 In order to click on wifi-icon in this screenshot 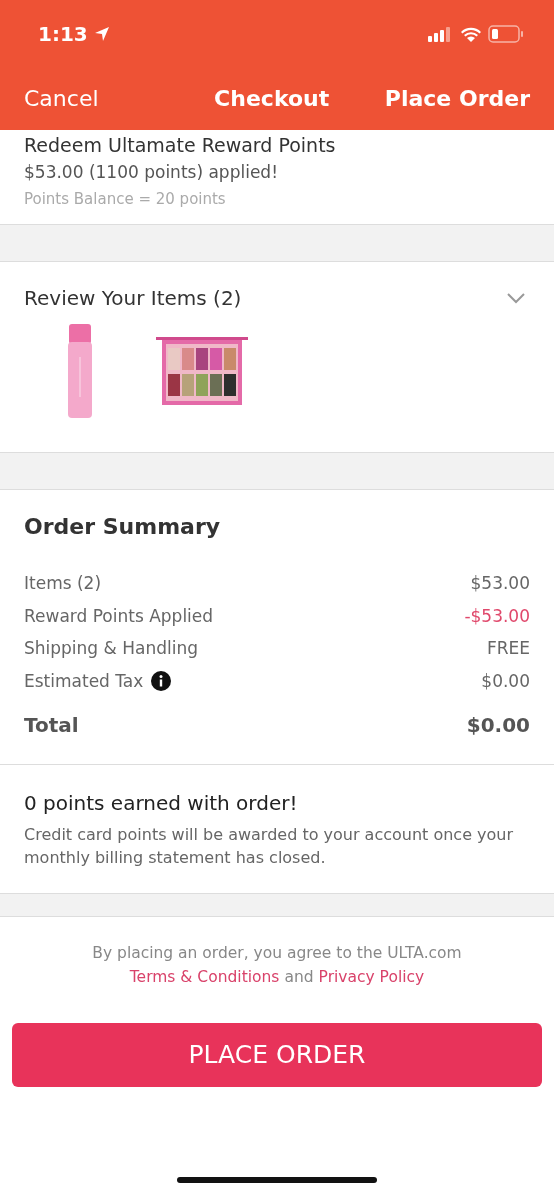, I will do `click(471, 34)`.